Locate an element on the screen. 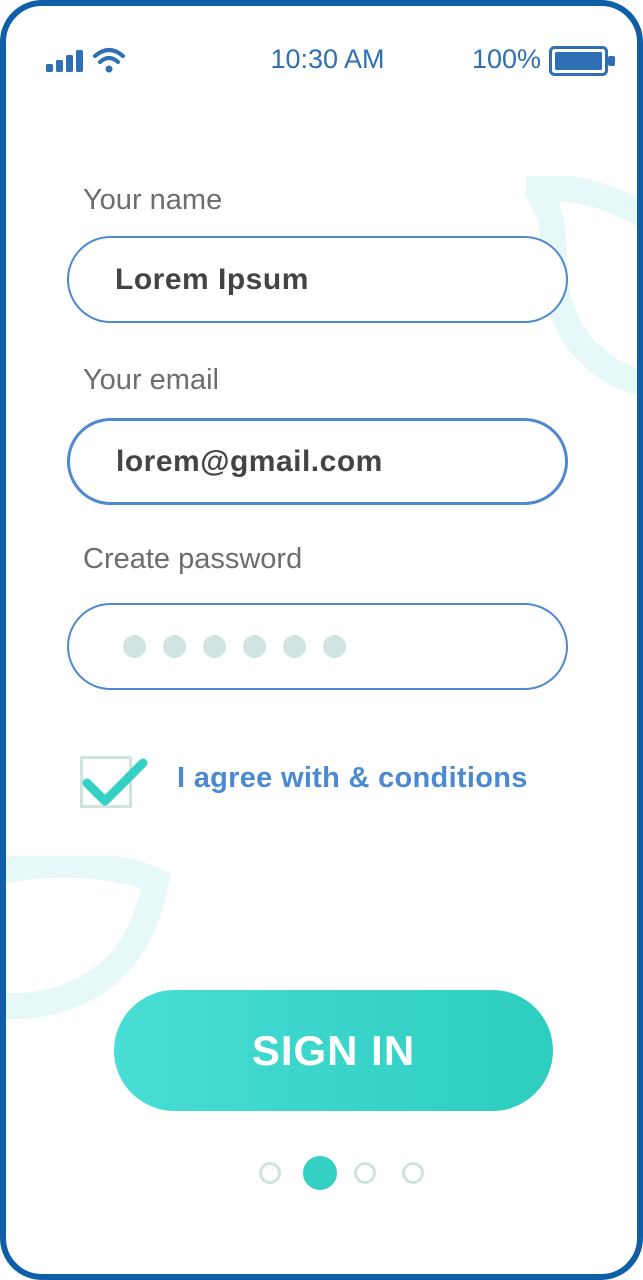 The height and width of the screenshot is (1280, 643). battery-icon is located at coordinates (582, 61).